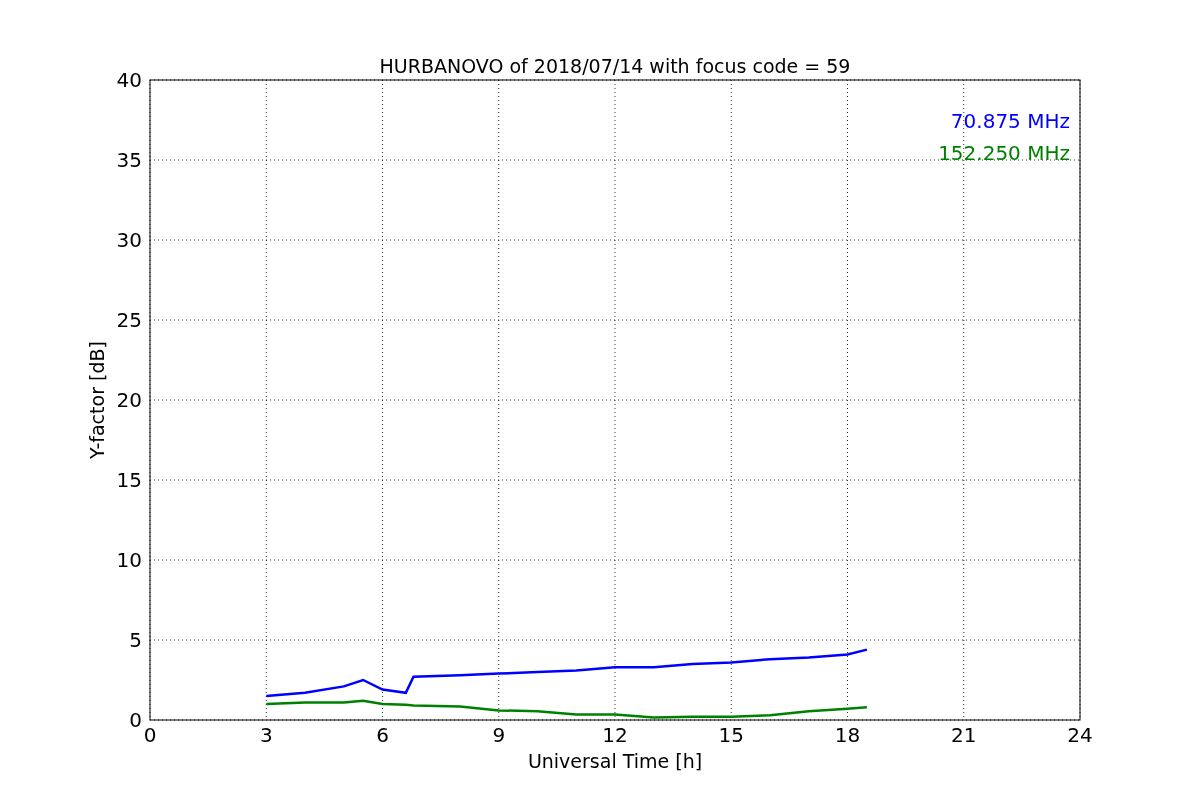 The image size is (1200, 800). Describe the element at coordinates (1004, 153) in the screenshot. I see `legend-label: 152.250 MHz` at that location.